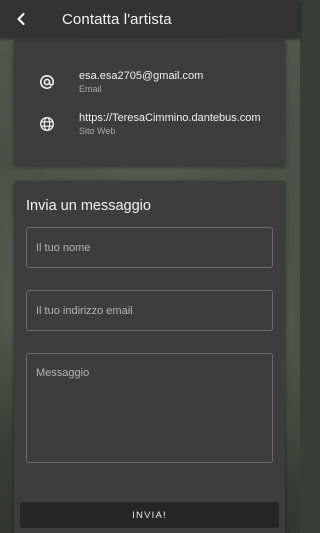 This screenshot has height=533, width=320. I want to click on at-sign-icon, so click(47, 82).